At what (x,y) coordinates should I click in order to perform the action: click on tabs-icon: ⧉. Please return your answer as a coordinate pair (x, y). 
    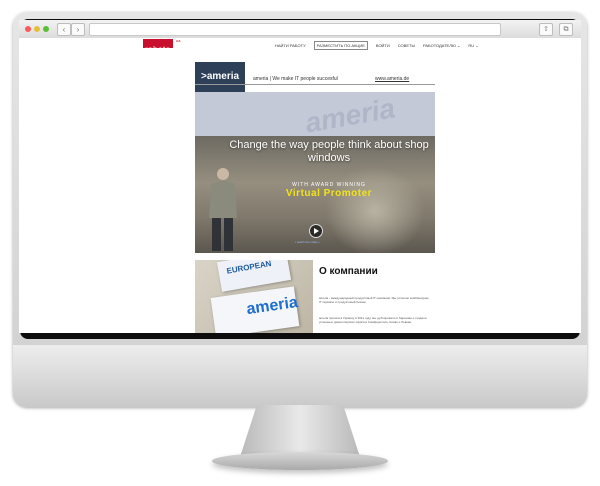
    Looking at the image, I should click on (566, 29).